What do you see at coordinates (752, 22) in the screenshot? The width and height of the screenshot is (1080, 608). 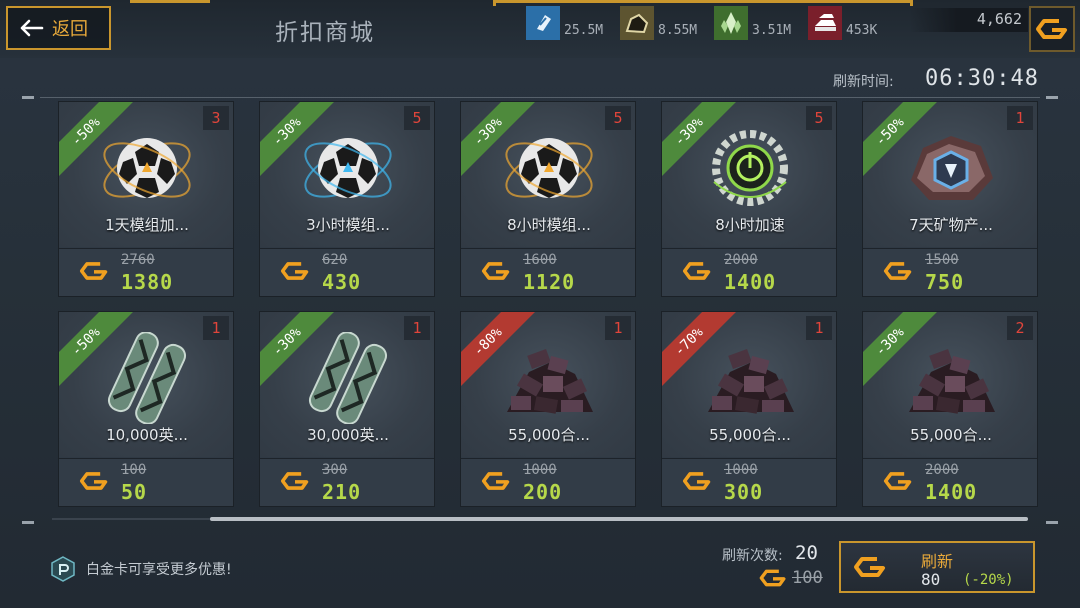 I see `resource-green-crystal: 3.51M` at bounding box center [752, 22].